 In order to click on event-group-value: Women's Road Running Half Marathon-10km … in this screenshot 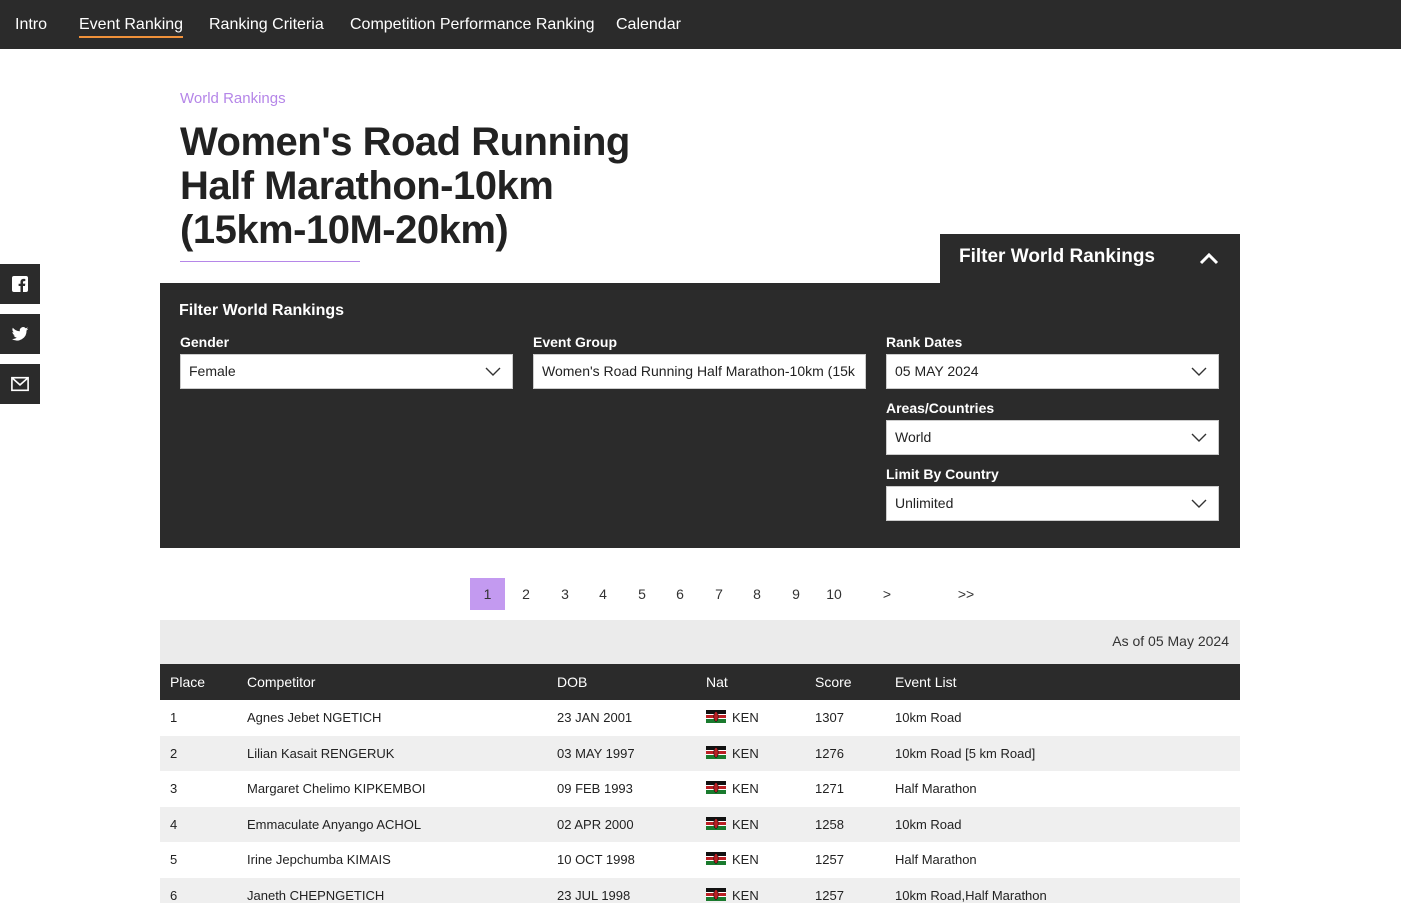, I will do `click(698, 371)`.